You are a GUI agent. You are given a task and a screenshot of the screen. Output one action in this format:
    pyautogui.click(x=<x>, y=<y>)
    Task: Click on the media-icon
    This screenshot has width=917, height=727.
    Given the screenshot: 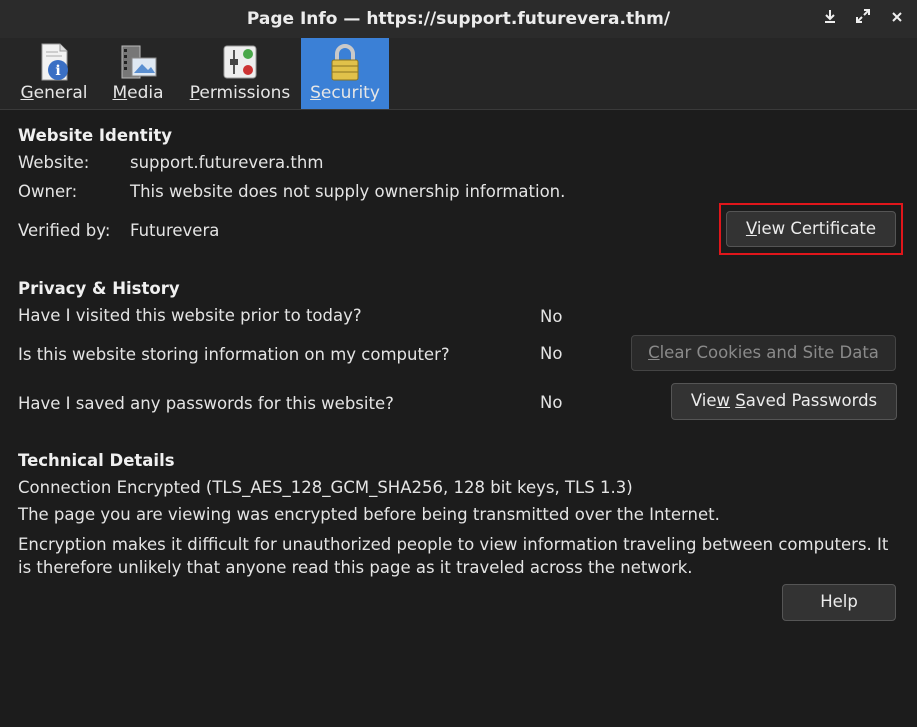 What is the action you would take?
    pyautogui.click(x=138, y=62)
    